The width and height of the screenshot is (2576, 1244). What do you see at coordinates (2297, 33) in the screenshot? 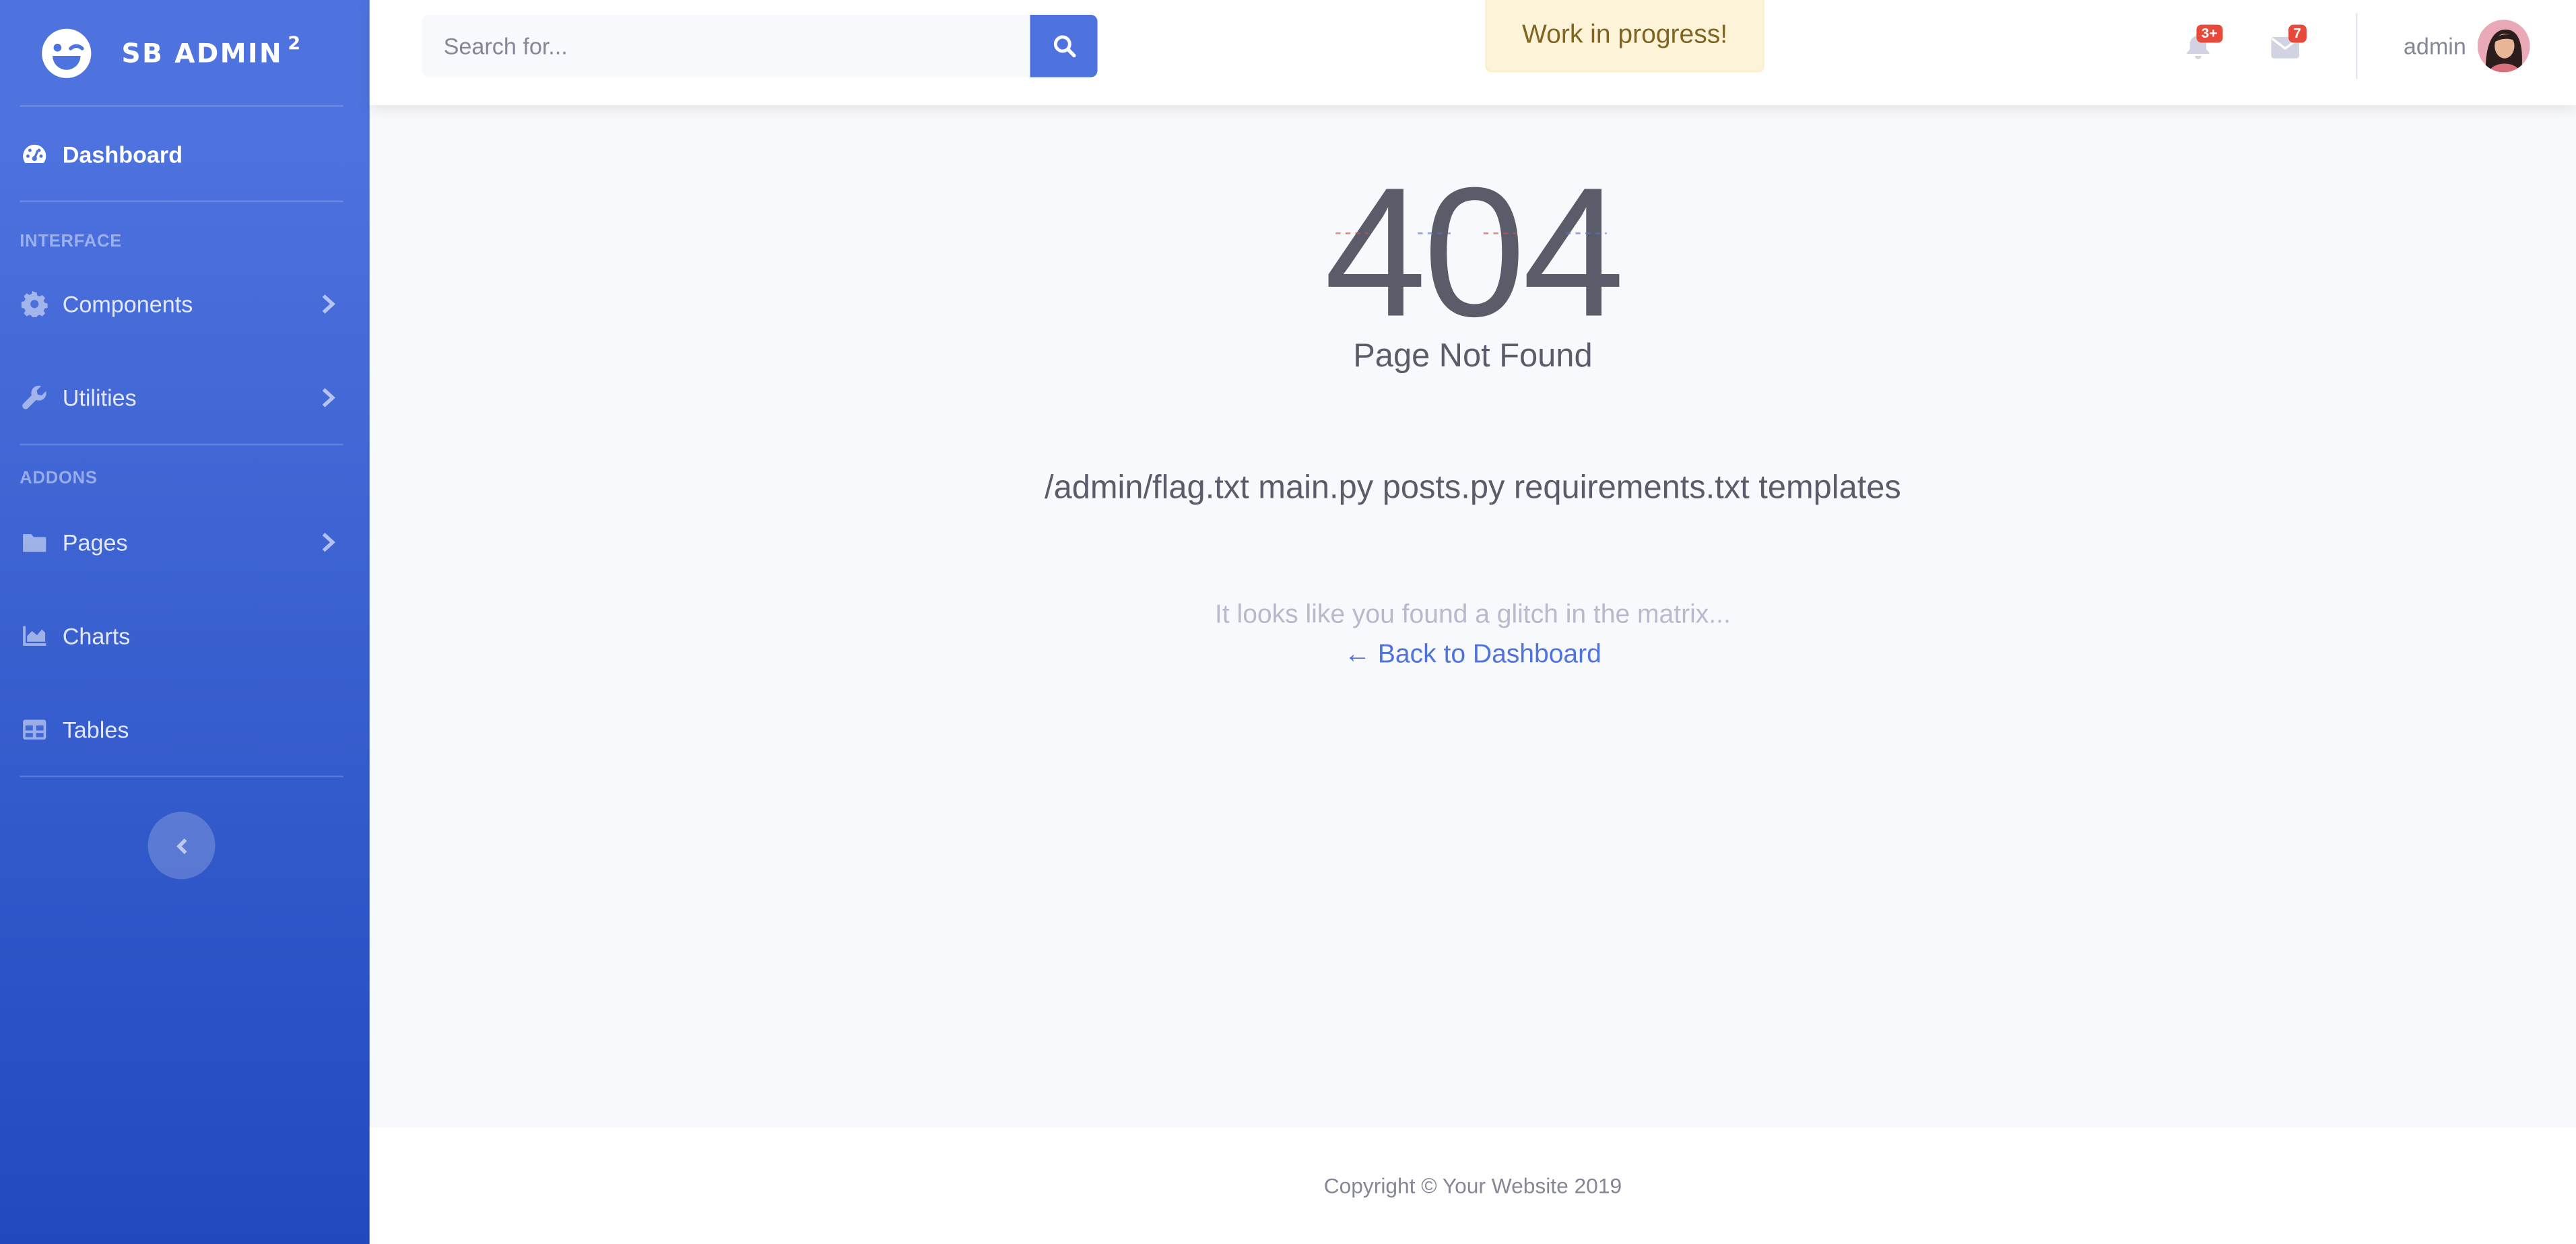
I see `messages-count-badge: 7` at bounding box center [2297, 33].